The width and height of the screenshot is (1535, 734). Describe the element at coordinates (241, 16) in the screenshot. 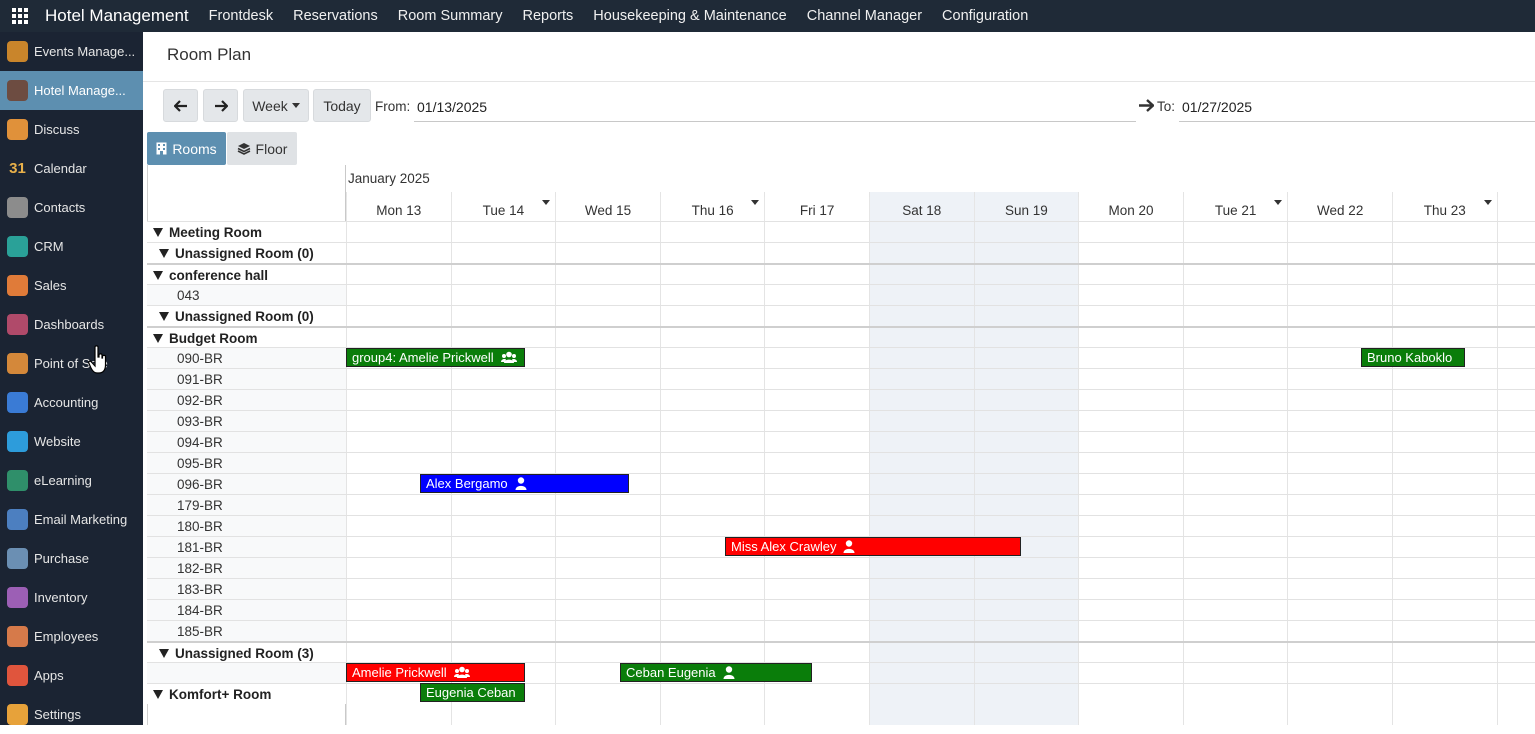

I see `menu-frontdesk: Frontdesk` at that location.